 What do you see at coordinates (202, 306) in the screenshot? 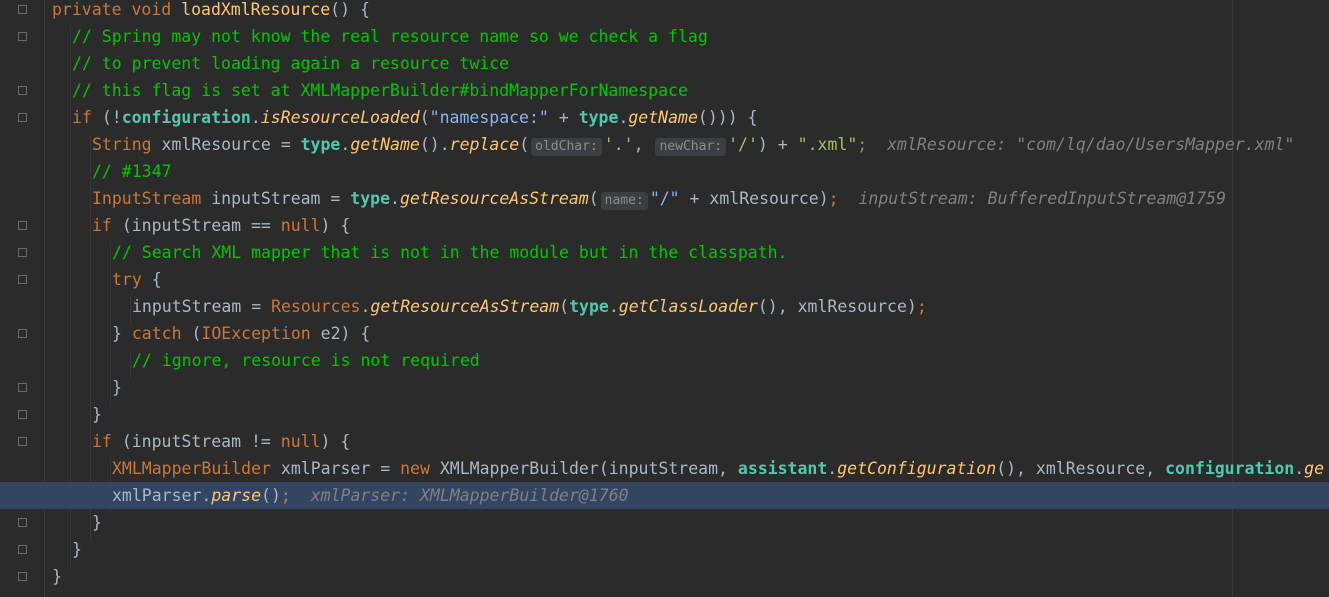
I see `code-text: inputStream =` at bounding box center [202, 306].